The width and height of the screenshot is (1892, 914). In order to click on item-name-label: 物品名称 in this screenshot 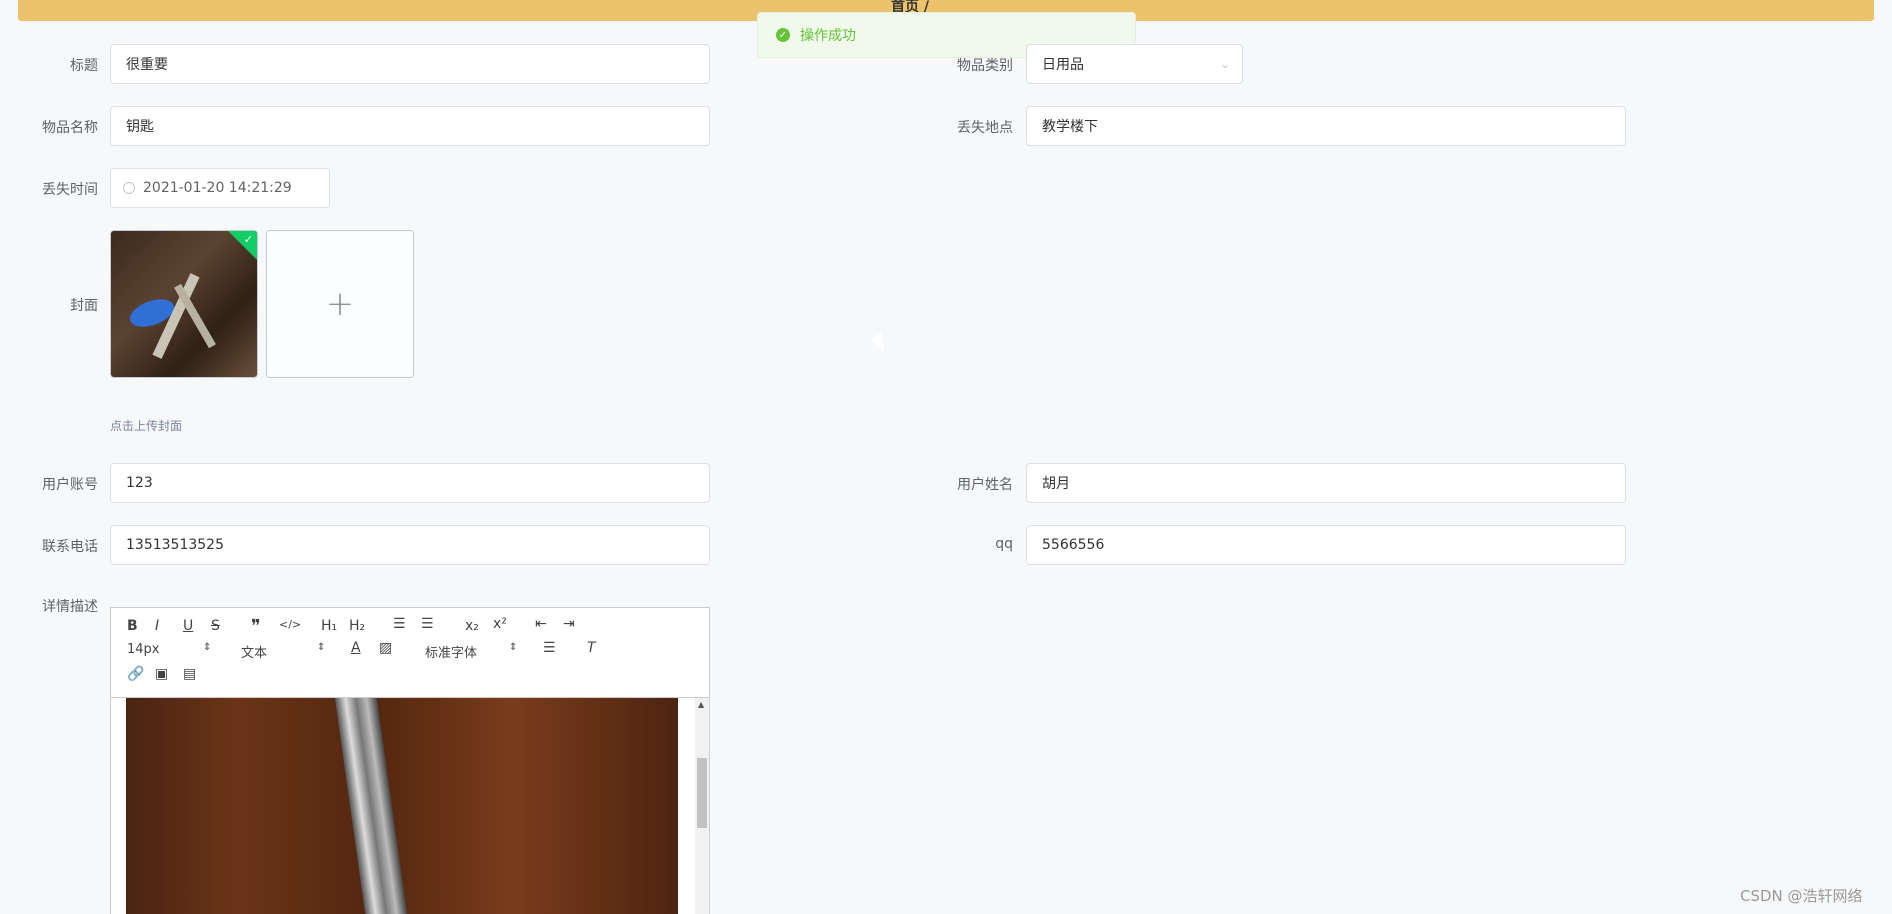, I will do `click(70, 128)`.